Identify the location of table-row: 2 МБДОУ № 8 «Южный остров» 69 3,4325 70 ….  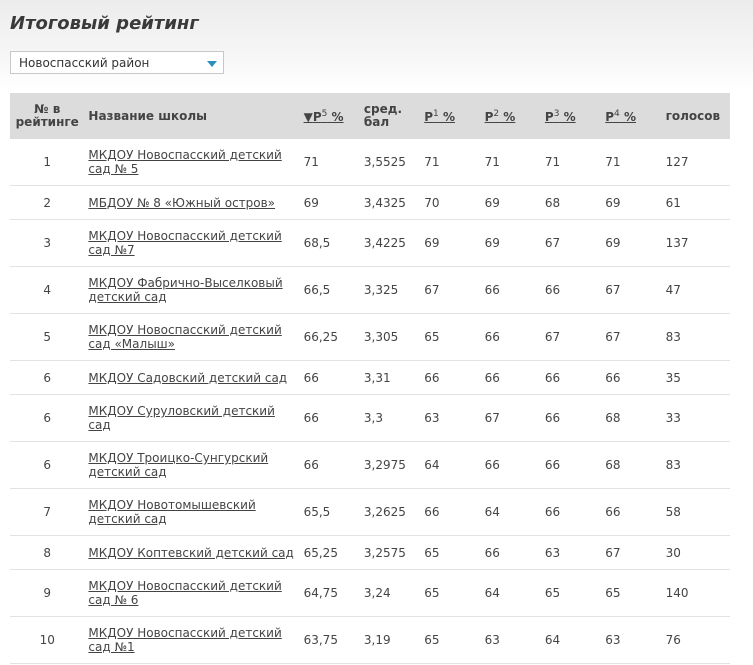
(370, 202).